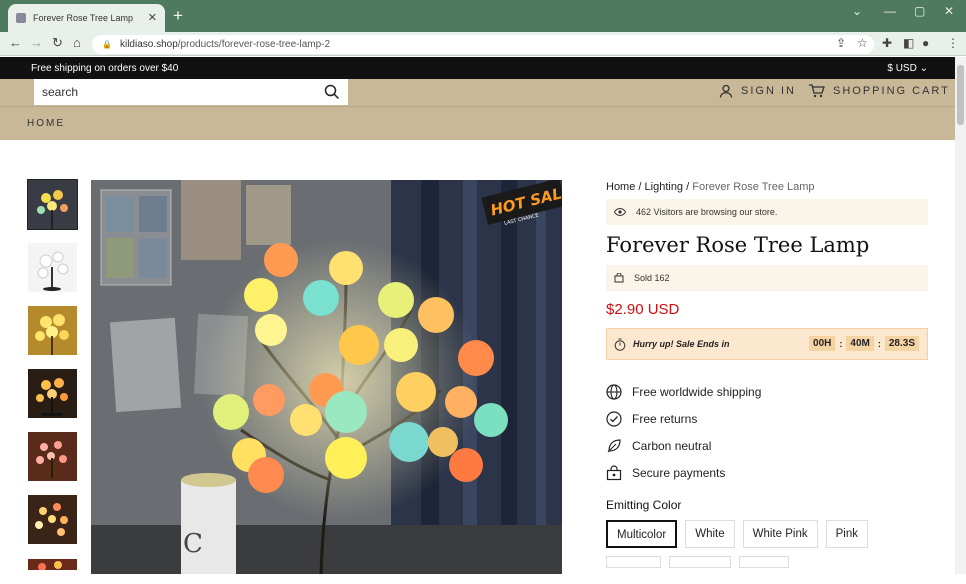 This screenshot has height=584, width=966. Describe the element at coordinates (644, 505) in the screenshot. I see `emitting-color-label: Emitting Color` at that location.